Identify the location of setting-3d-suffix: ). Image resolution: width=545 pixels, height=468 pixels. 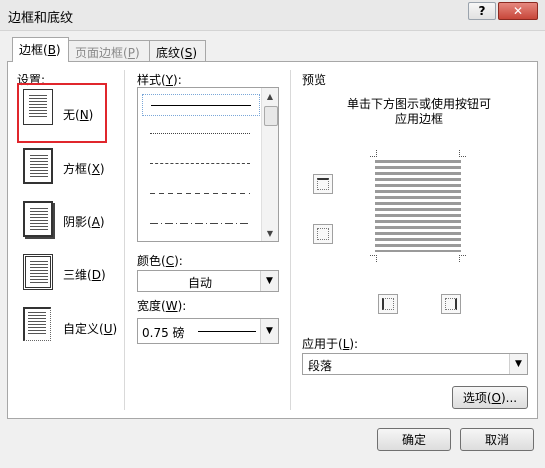
(103, 275).